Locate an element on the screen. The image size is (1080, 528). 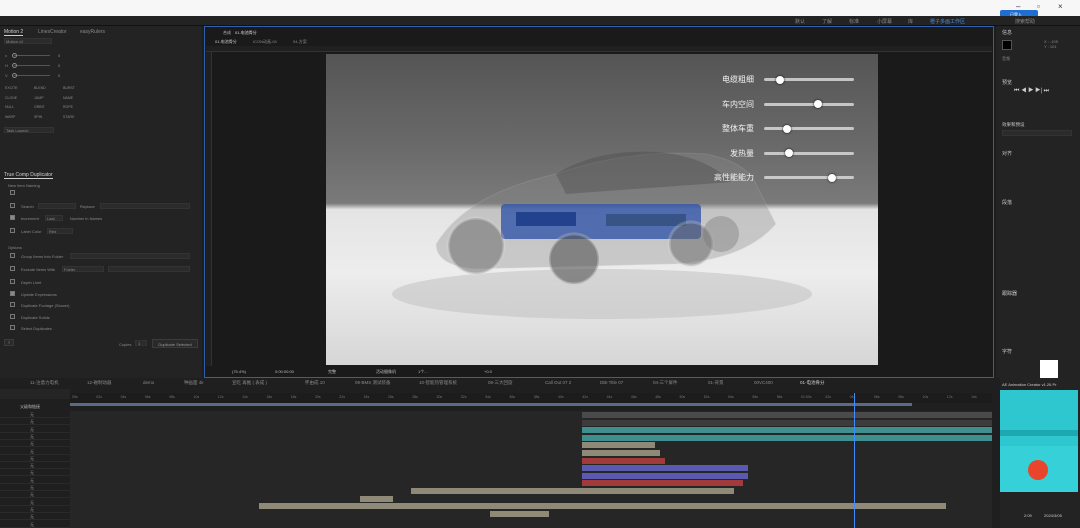
audio-label: 音频 is located at coordinates (1006, 59).